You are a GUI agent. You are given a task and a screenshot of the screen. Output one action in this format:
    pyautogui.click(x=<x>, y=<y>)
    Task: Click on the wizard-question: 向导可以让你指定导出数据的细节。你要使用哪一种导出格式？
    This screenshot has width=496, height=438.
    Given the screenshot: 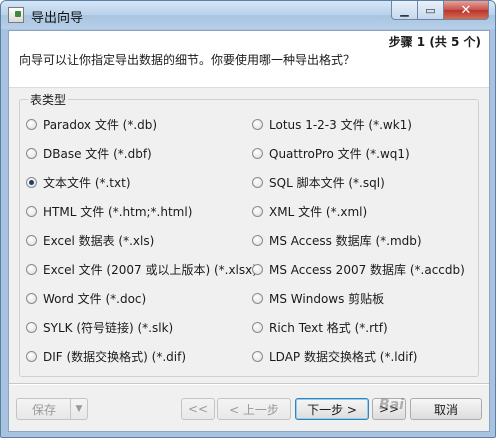 What is the action you would take?
    pyautogui.click(x=187, y=60)
    